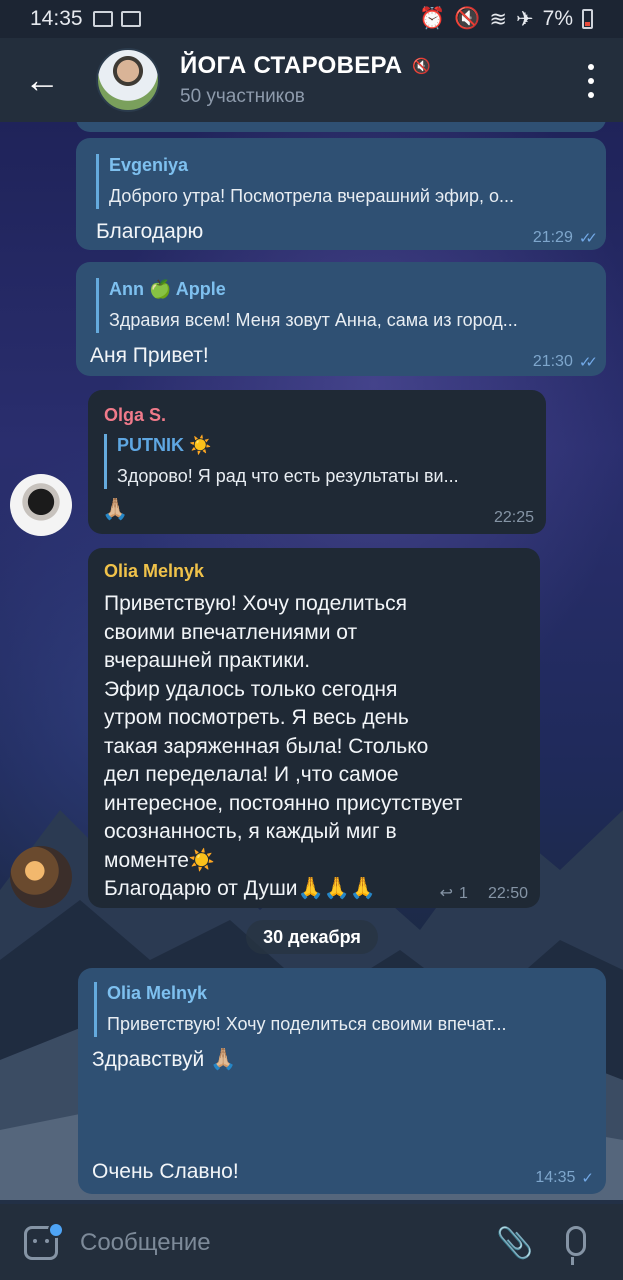  What do you see at coordinates (167, 289) in the screenshot?
I see `reply-author: Ann 🍏 Apple` at bounding box center [167, 289].